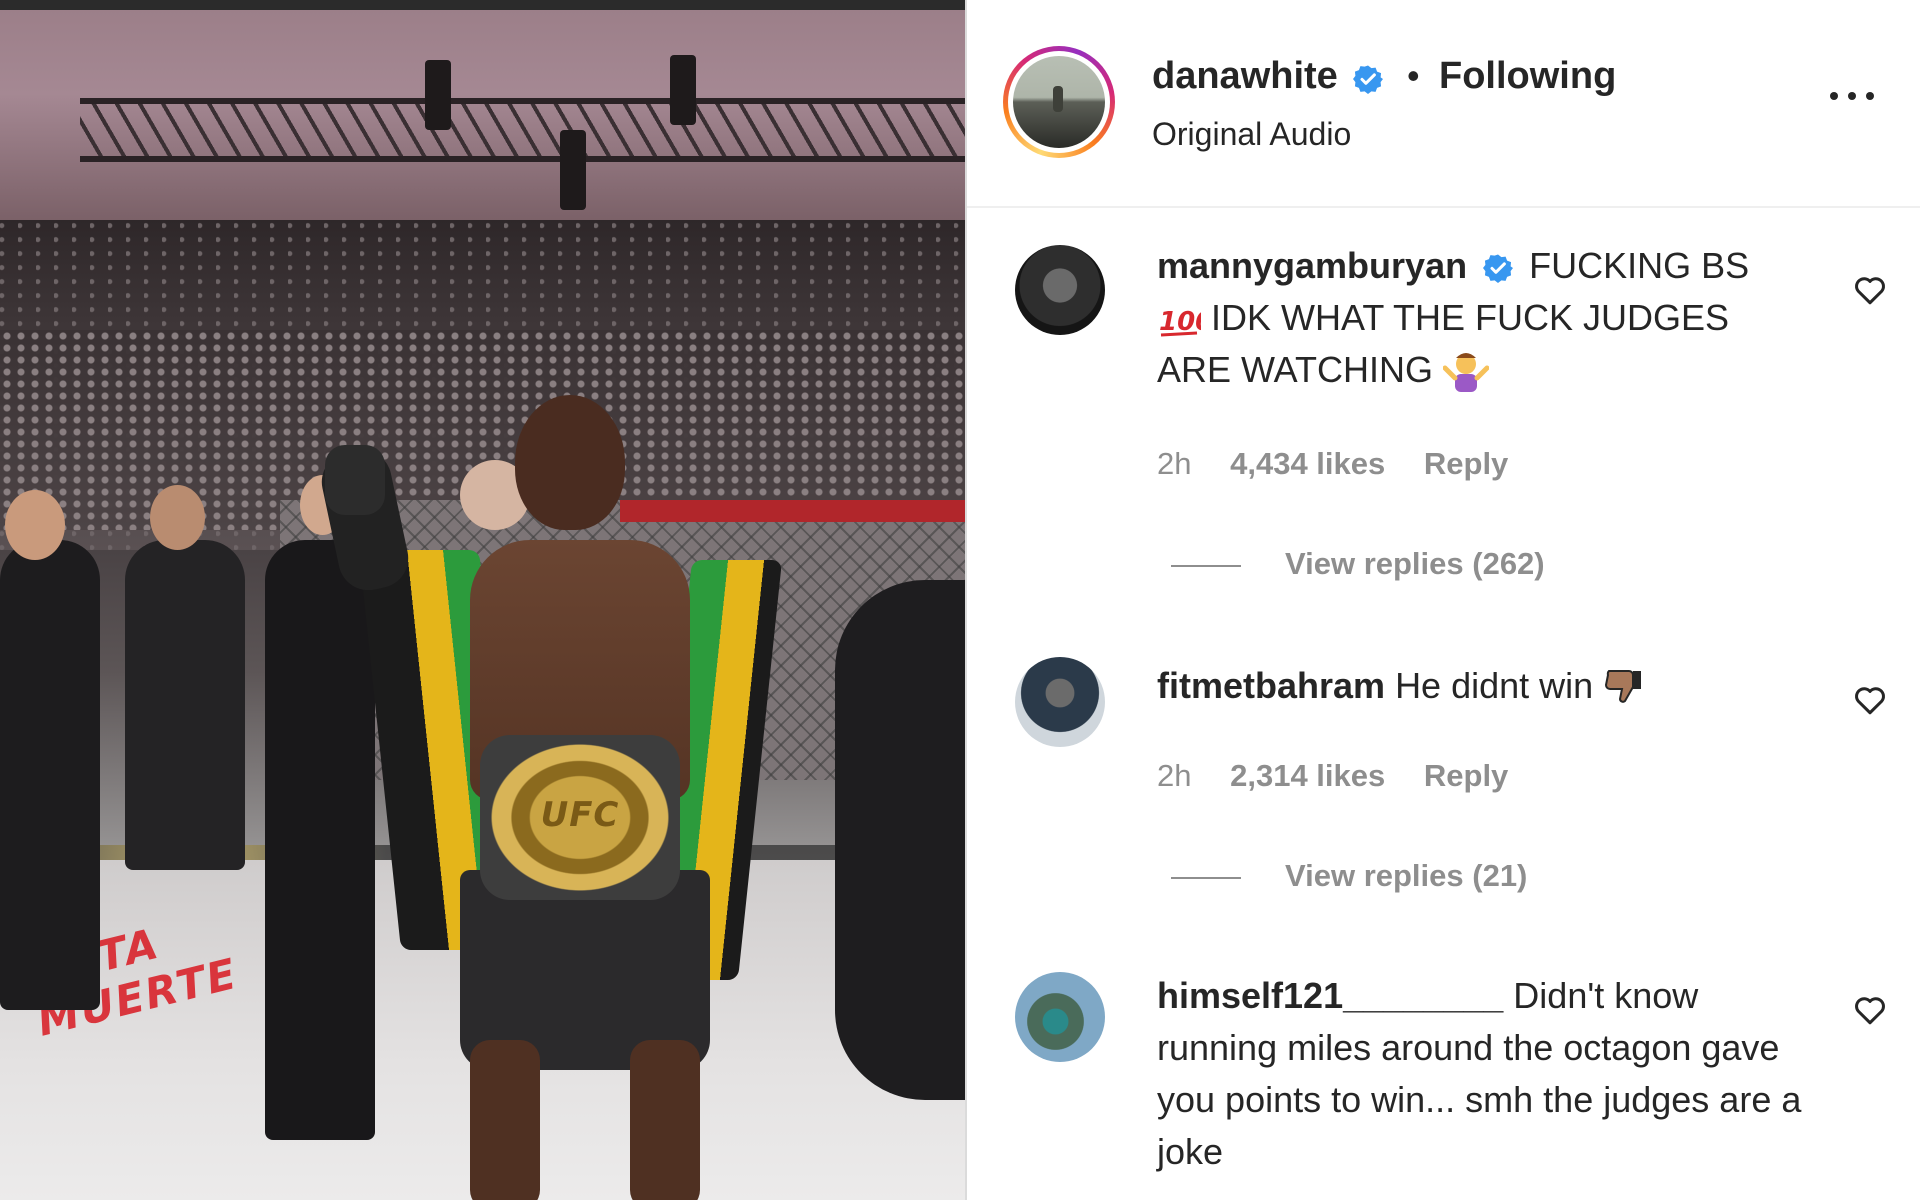 Image resolution: width=1920 pixels, height=1200 pixels. I want to click on comment-meta: 2h 2,314 likes Reply, so click(1347, 776).